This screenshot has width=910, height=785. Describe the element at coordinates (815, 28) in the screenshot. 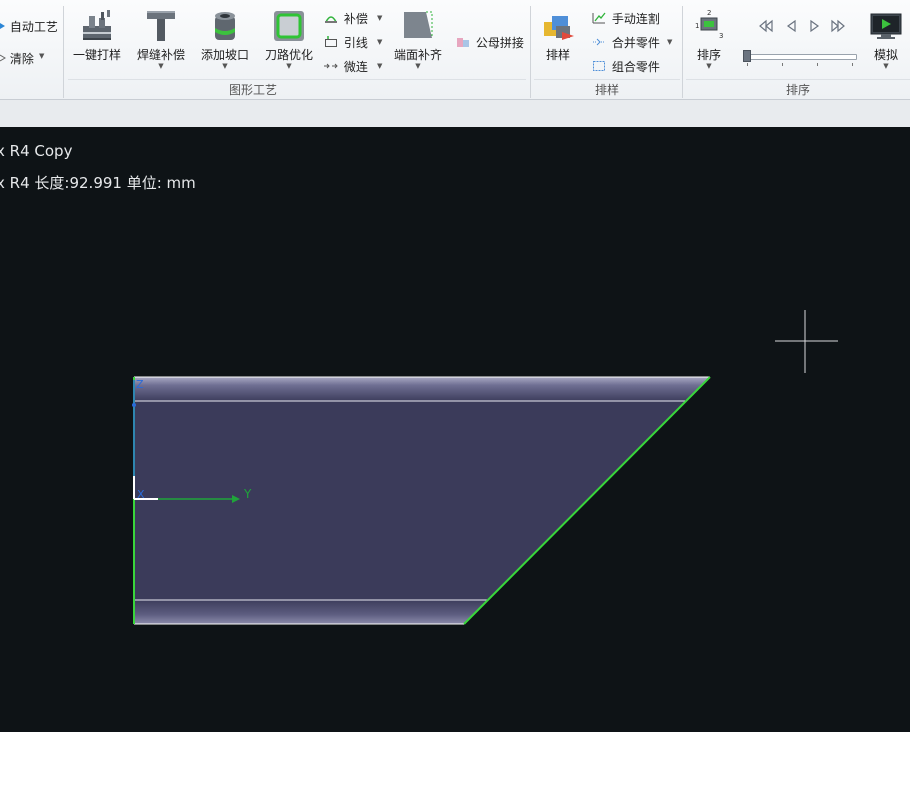

I see `step-forward-icon` at that location.